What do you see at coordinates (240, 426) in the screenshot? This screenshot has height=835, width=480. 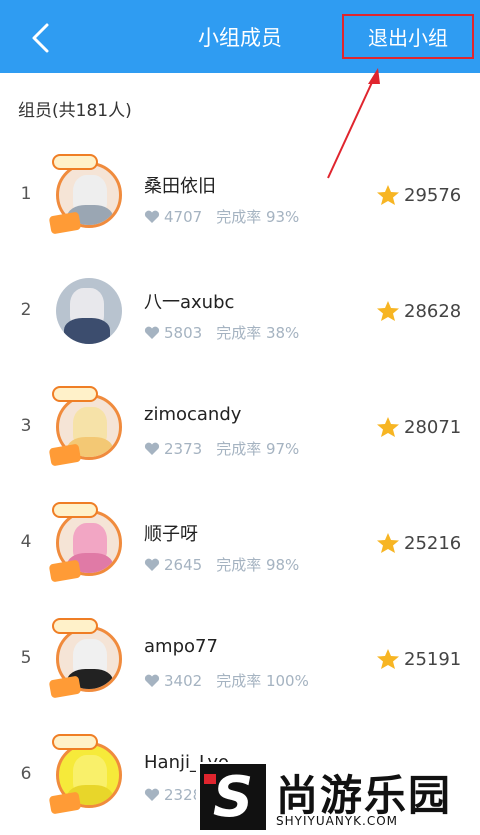 I see `member-row: 3 zimocandy 2373 完成率 97% 28071` at bounding box center [240, 426].